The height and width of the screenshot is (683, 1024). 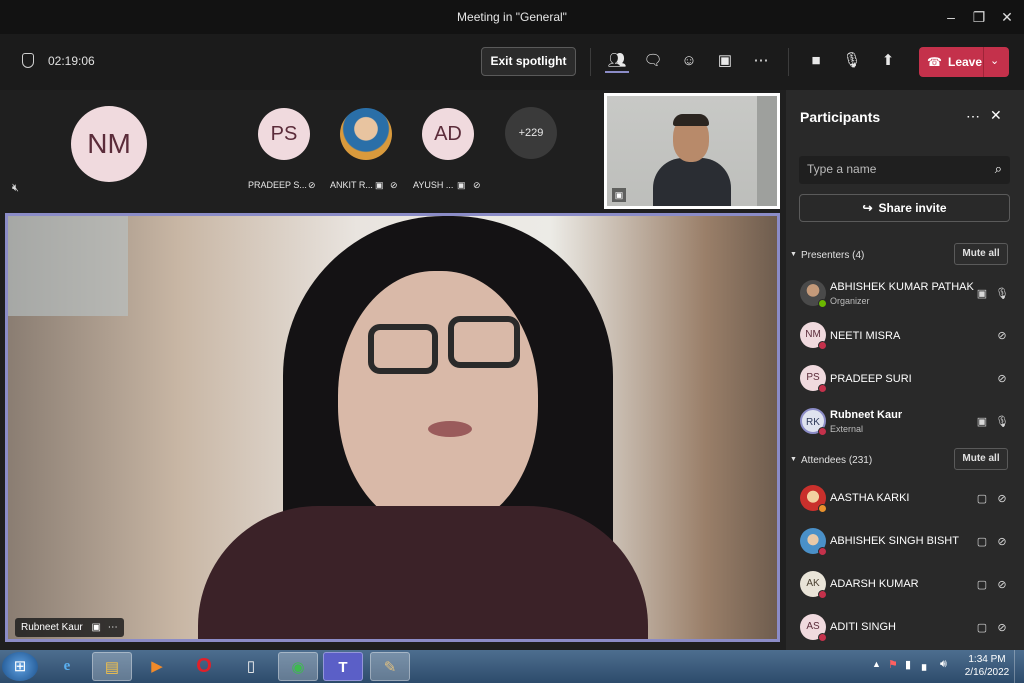 What do you see at coordinates (157, 666) in the screenshot?
I see `media-player-icon: ▶` at bounding box center [157, 666].